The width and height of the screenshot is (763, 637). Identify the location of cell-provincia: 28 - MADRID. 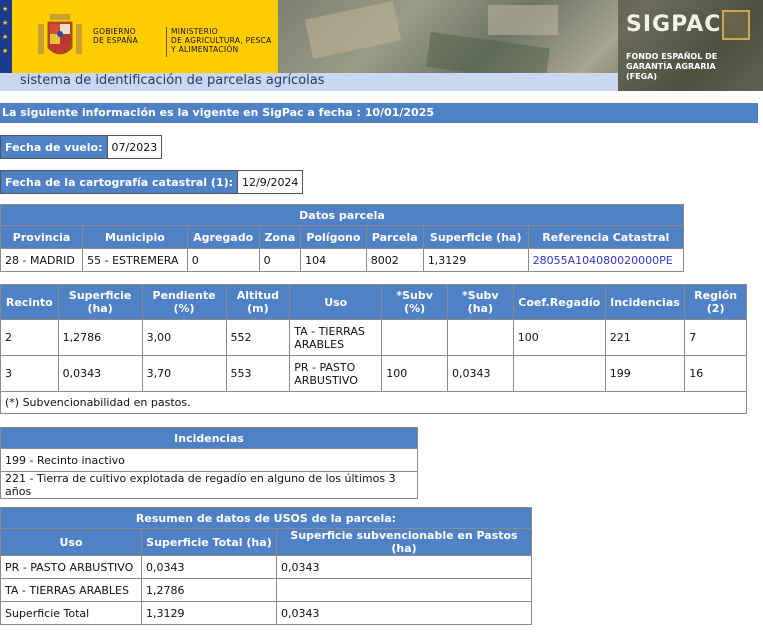
(42, 260).